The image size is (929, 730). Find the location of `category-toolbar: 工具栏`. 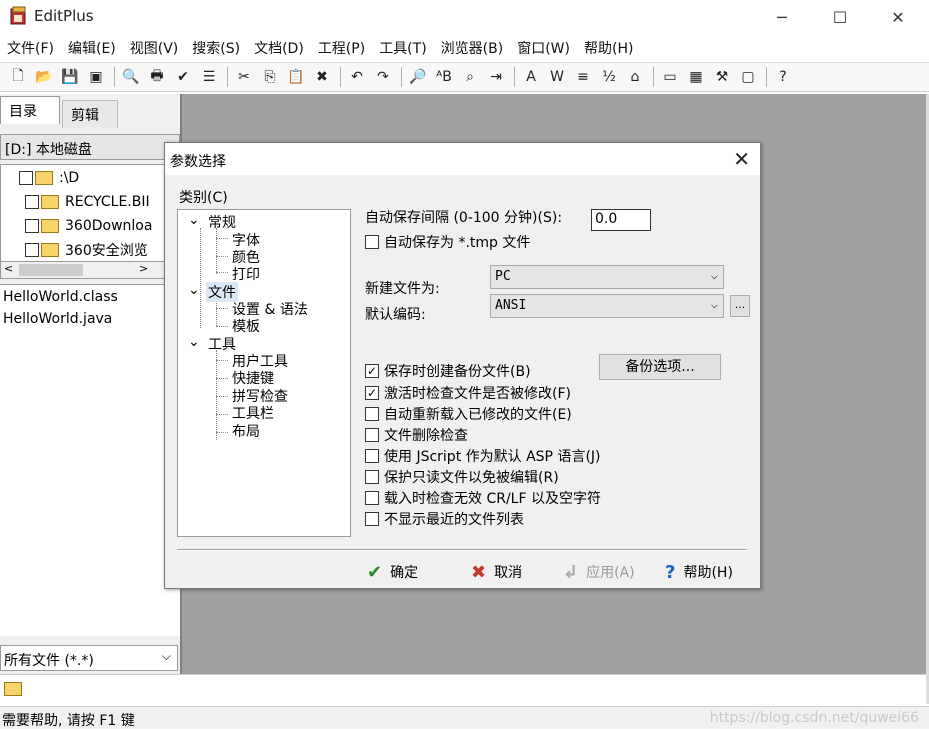

category-toolbar: 工具栏 is located at coordinates (253, 413).